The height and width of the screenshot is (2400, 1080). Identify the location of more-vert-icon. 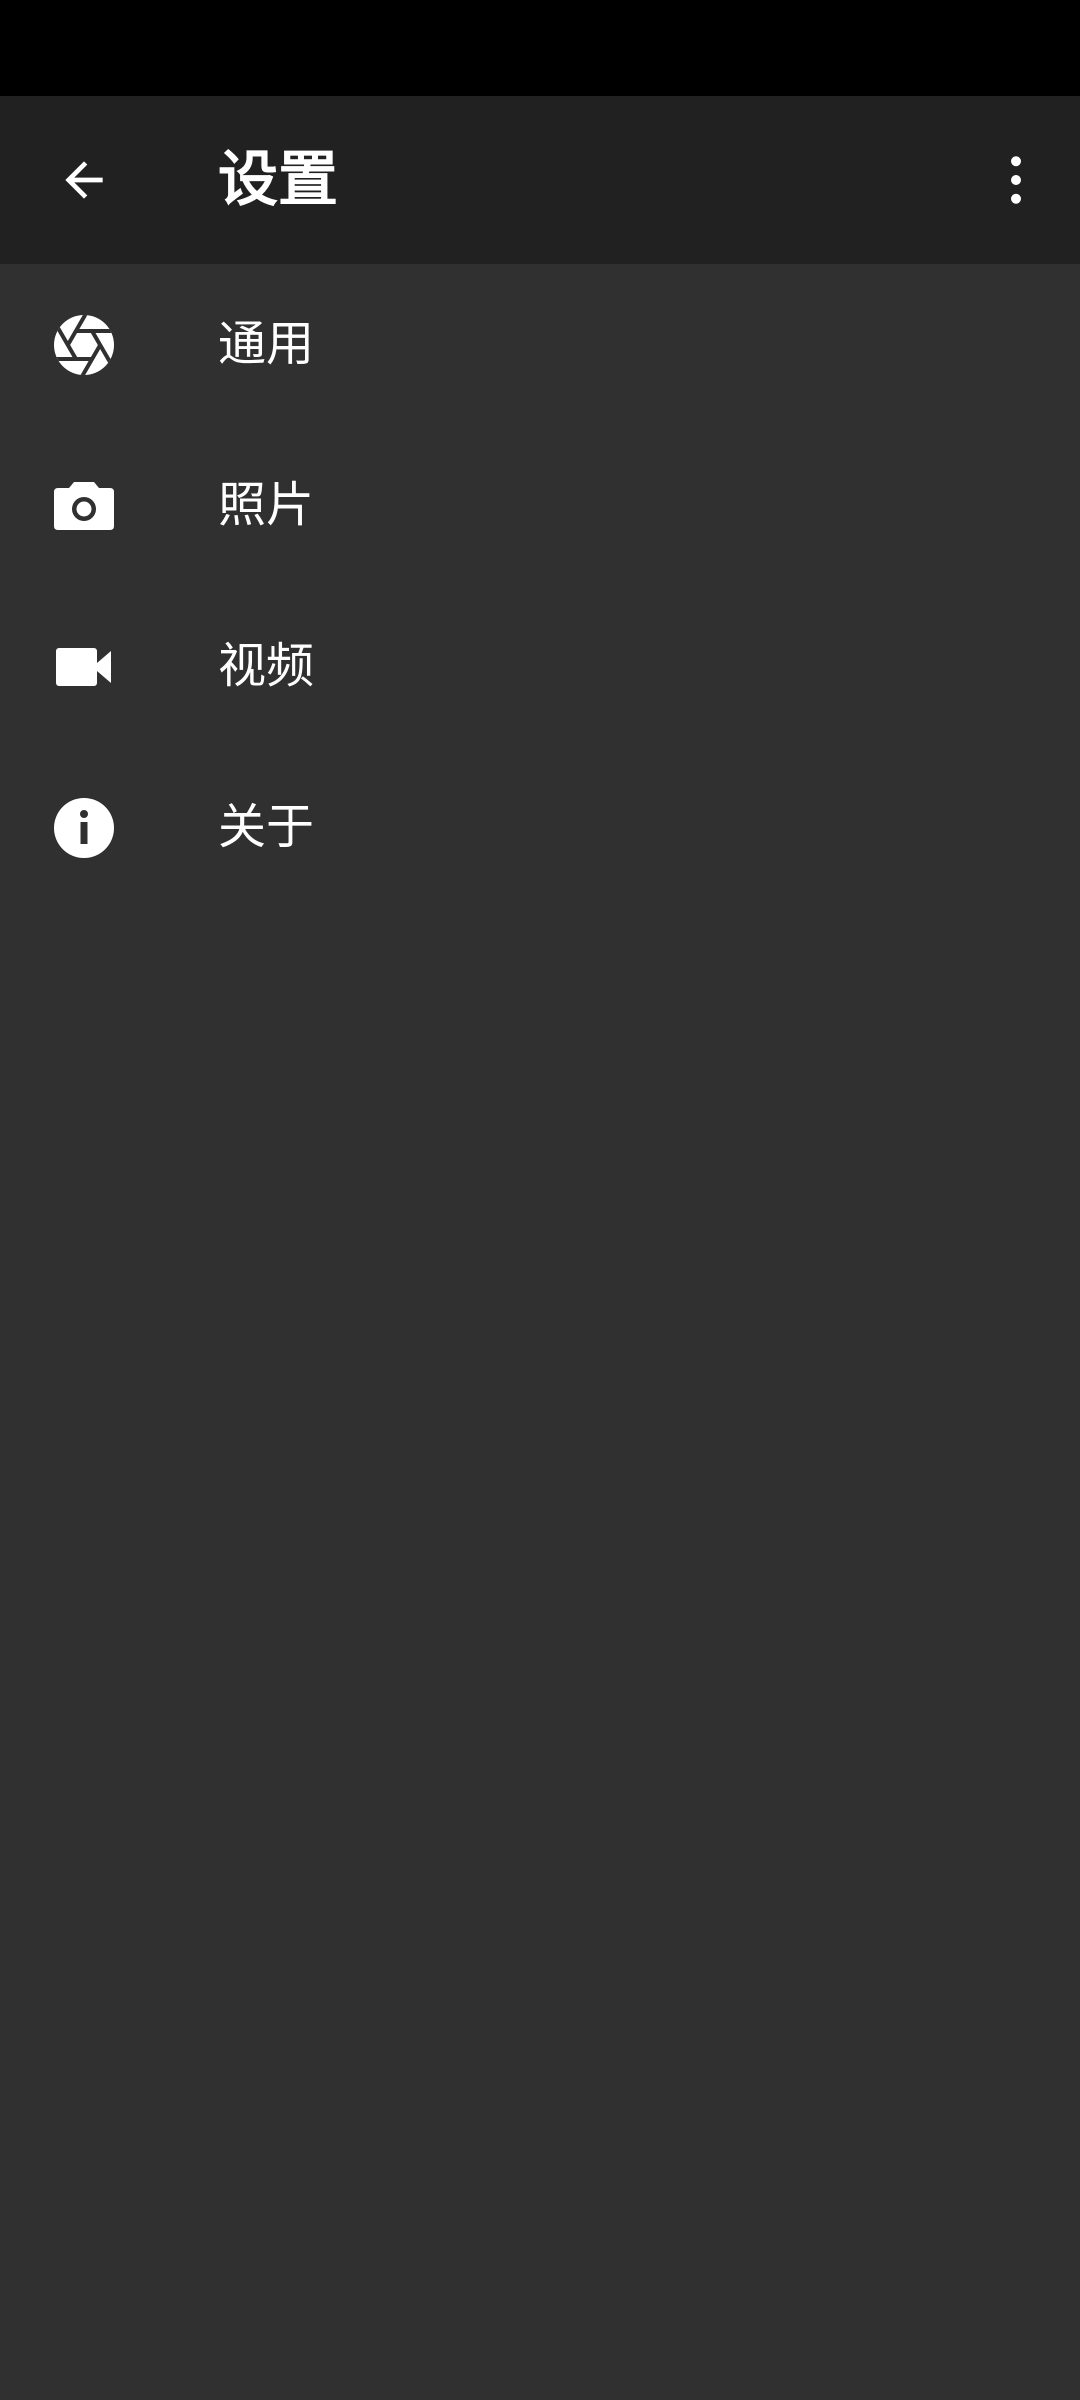
(1016, 180).